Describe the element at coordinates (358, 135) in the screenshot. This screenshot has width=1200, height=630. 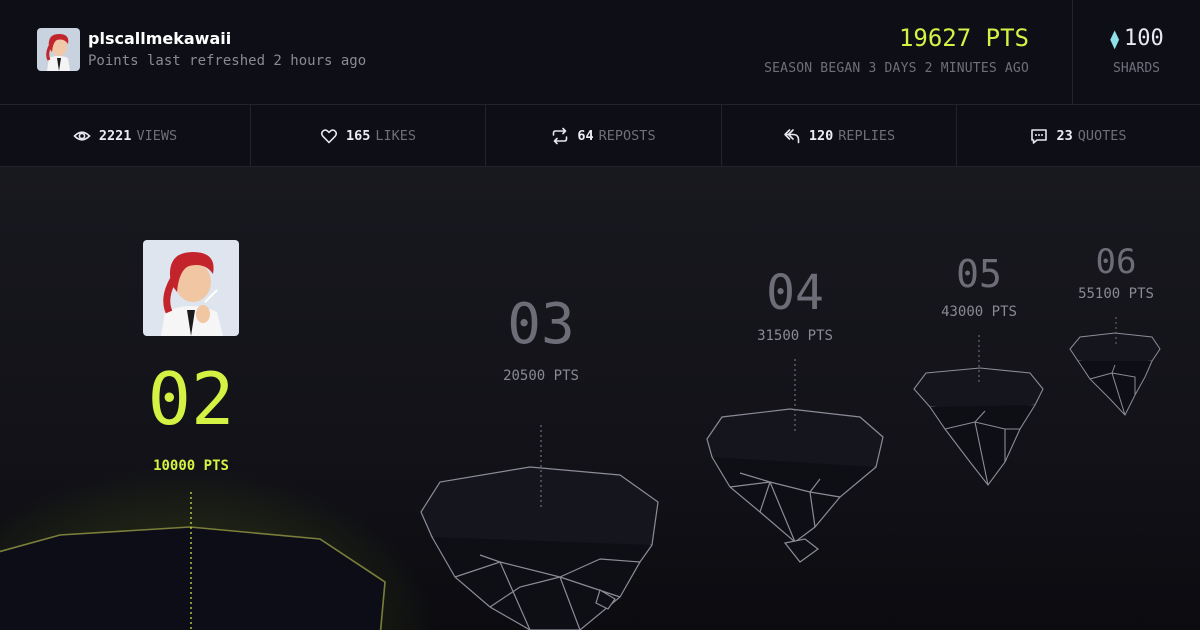
I see `stat-value: 165` at that location.